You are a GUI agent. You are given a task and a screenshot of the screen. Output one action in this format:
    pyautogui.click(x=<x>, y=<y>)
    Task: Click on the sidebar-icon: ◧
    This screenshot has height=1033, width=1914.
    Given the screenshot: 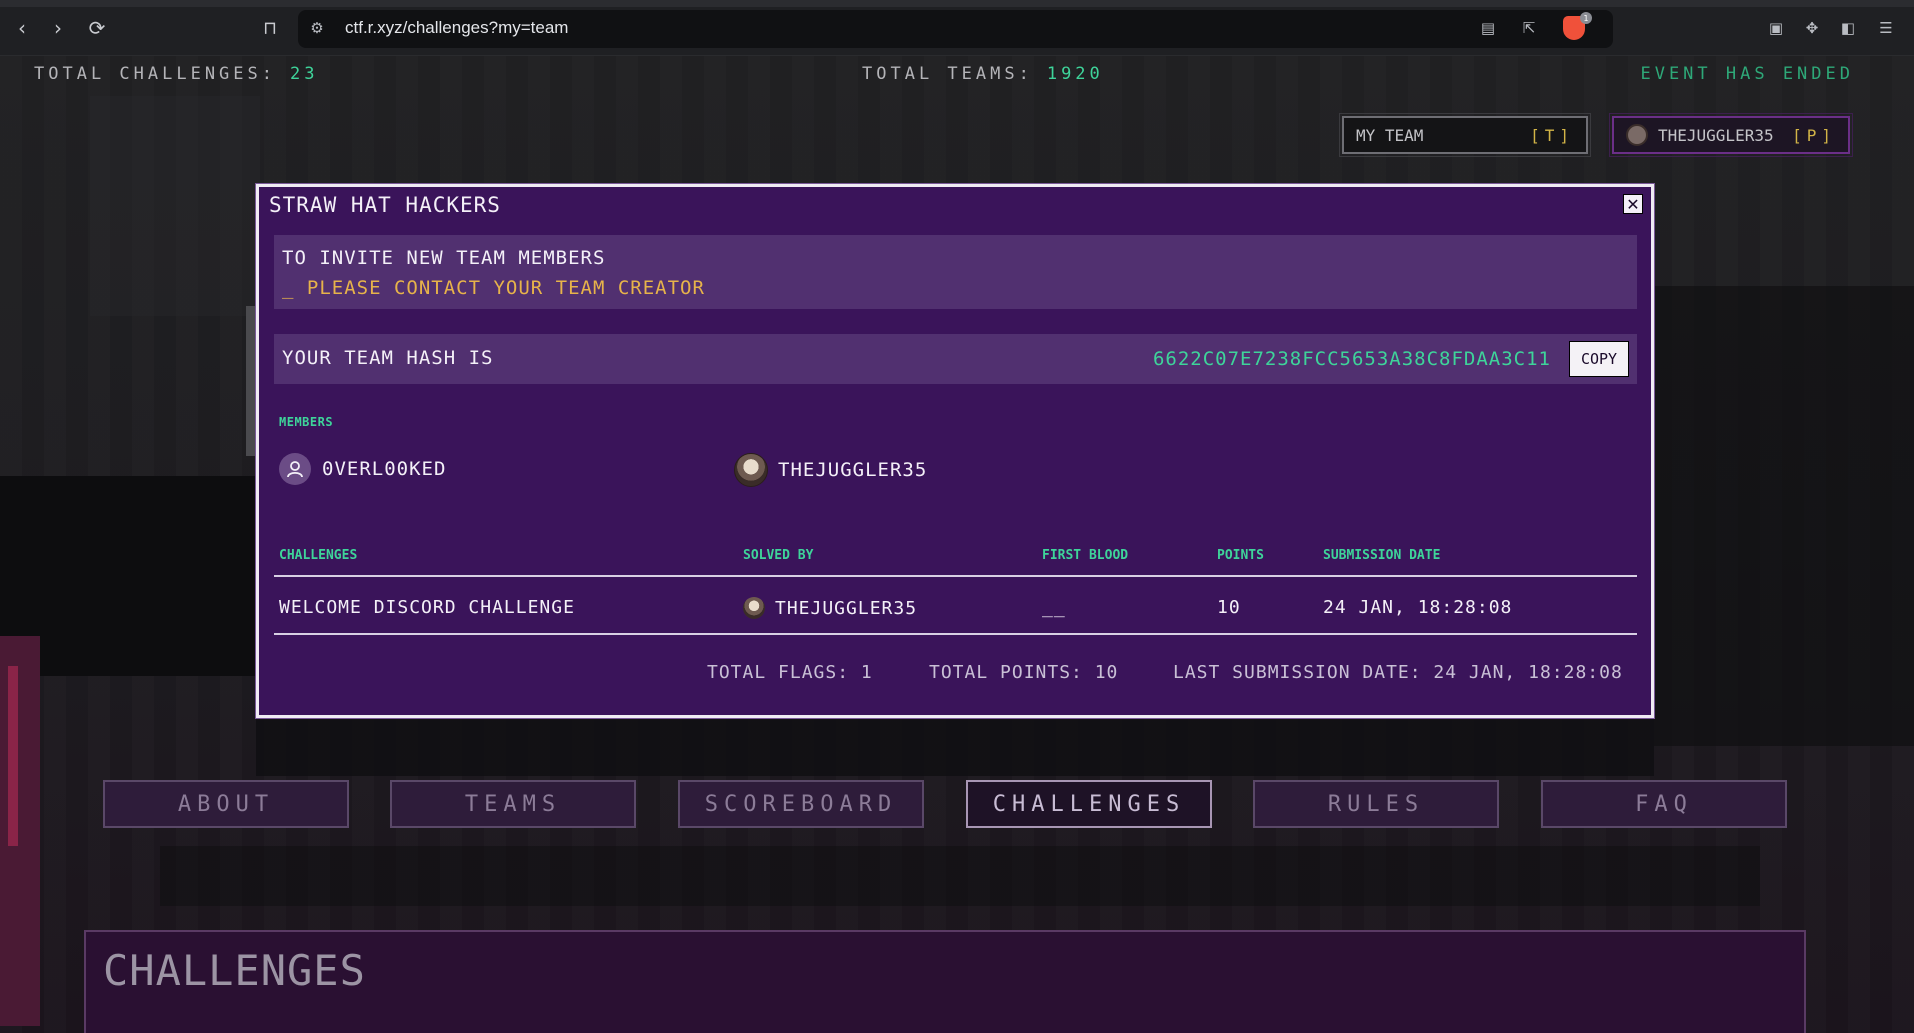 What is the action you would take?
    pyautogui.click(x=1848, y=28)
    